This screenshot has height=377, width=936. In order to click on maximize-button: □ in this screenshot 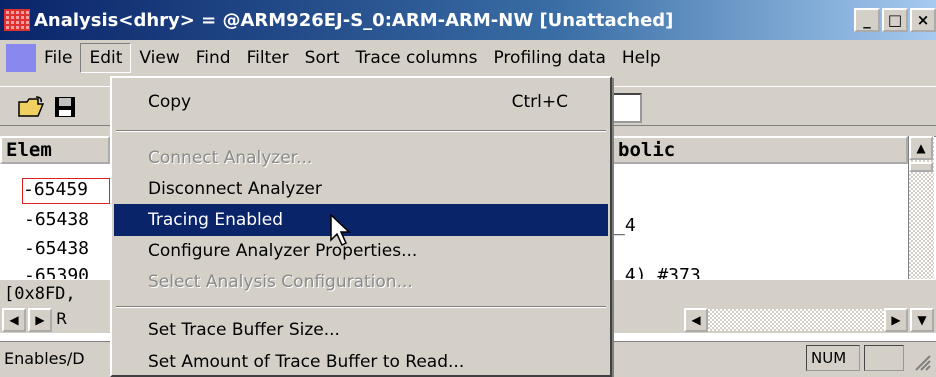, I will do `click(895, 20)`.